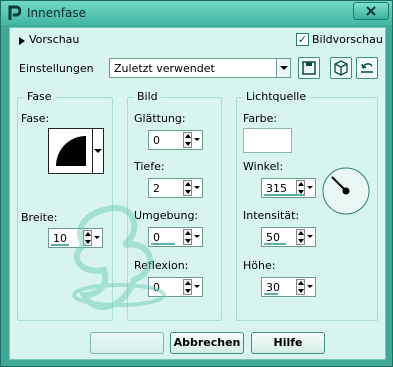  Describe the element at coordinates (271, 294) in the screenshot. I see `height-level` at that location.